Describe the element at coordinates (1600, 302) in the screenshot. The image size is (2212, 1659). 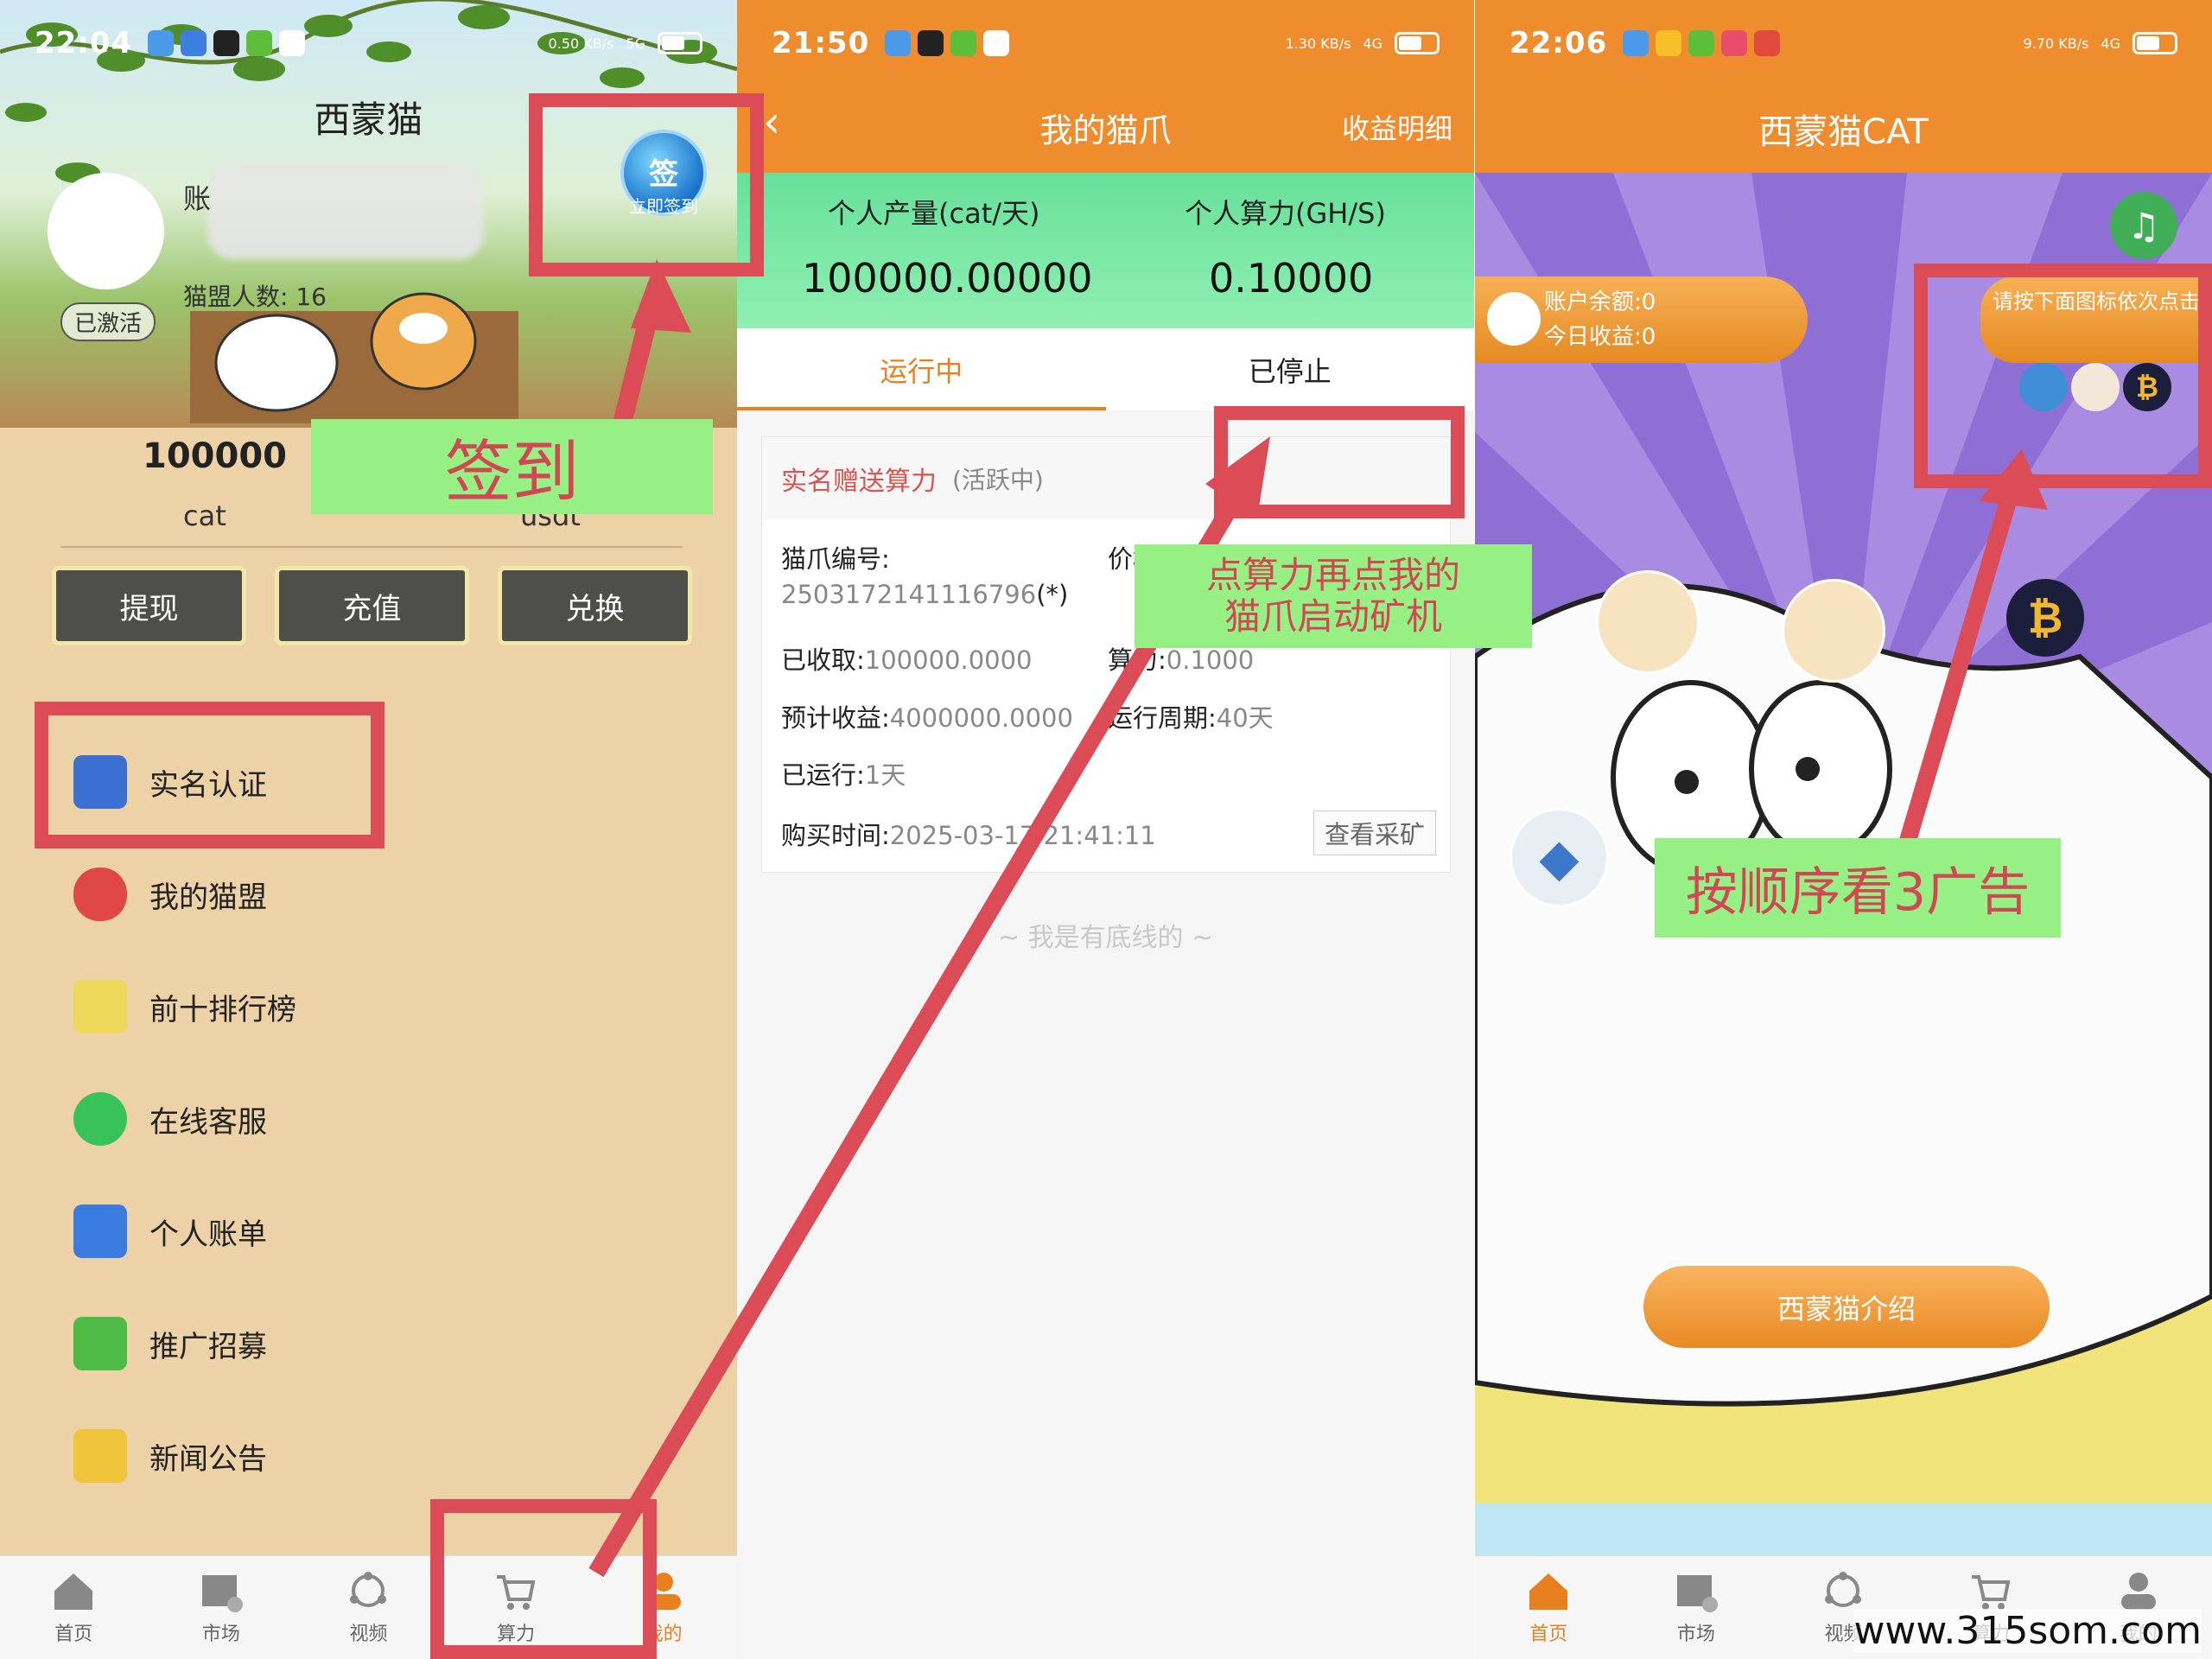
I see `balance-text: 账户余额:0` at that location.